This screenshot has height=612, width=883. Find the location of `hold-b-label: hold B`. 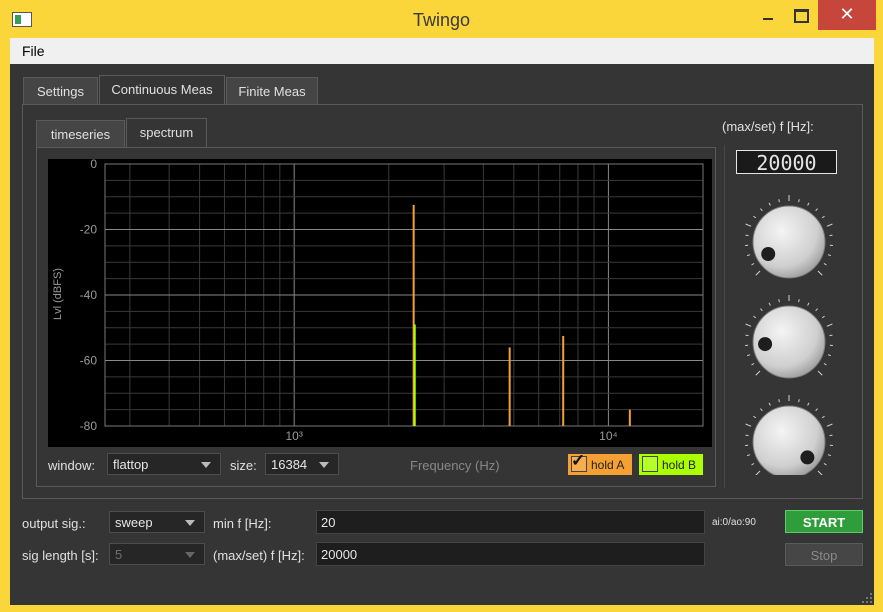

hold-b-label: hold B is located at coordinates (679, 465).